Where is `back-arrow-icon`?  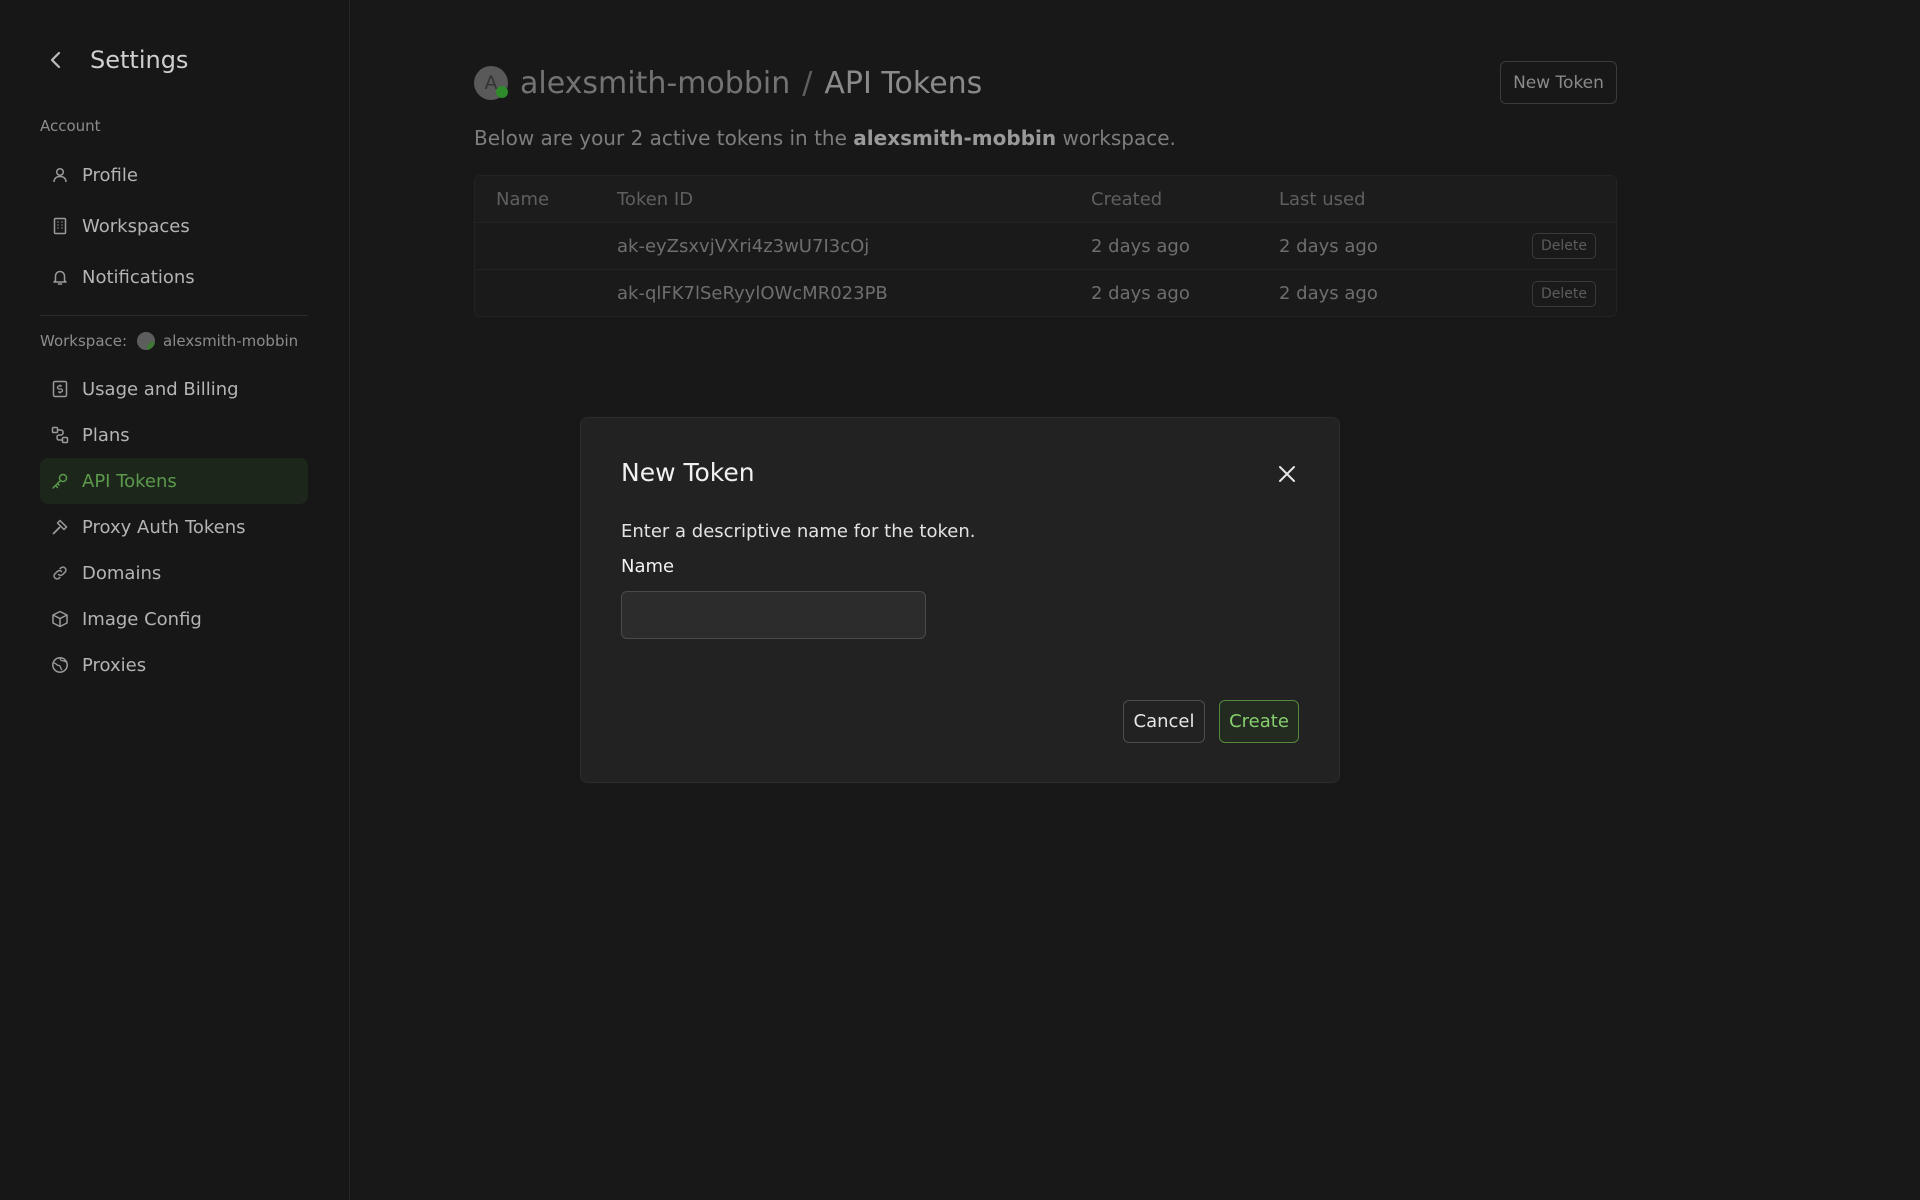
back-arrow-icon is located at coordinates (56, 60).